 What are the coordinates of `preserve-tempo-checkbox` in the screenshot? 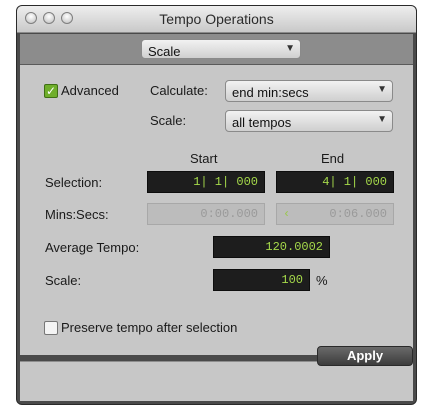 It's located at (51, 328).